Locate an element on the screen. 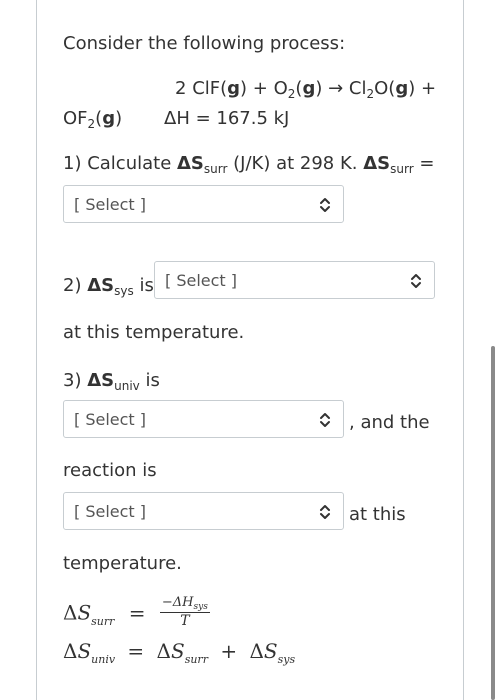  fraction: −ΔHsys T is located at coordinates (184, 612).